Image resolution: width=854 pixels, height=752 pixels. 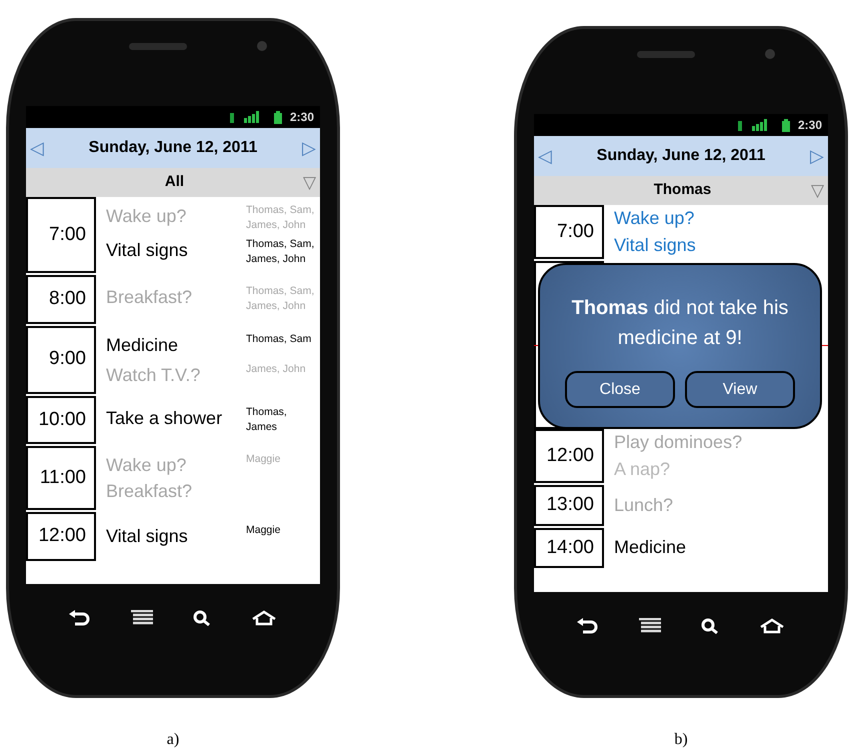 What do you see at coordinates (721, 442) in the screenshot?
I see `event-title: Play dominoes?` at bounding box center [721, 442].